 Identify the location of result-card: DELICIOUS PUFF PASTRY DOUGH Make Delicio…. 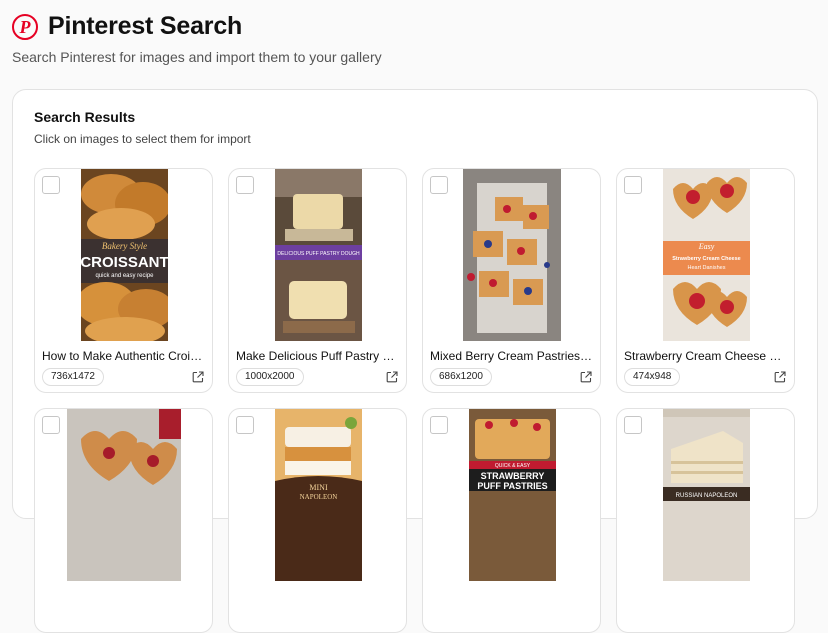
(317, 280).